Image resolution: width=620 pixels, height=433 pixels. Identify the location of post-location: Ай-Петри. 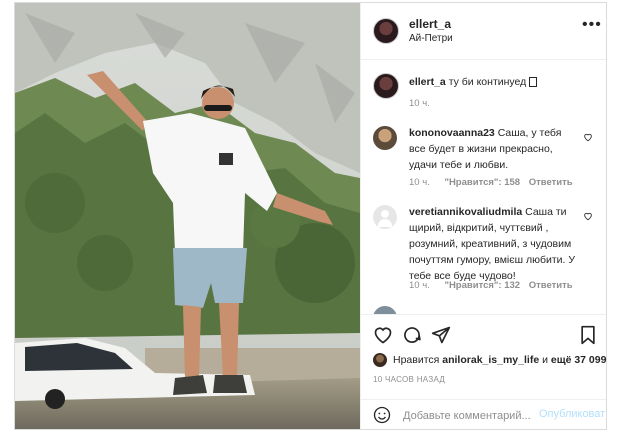
(431, 38).